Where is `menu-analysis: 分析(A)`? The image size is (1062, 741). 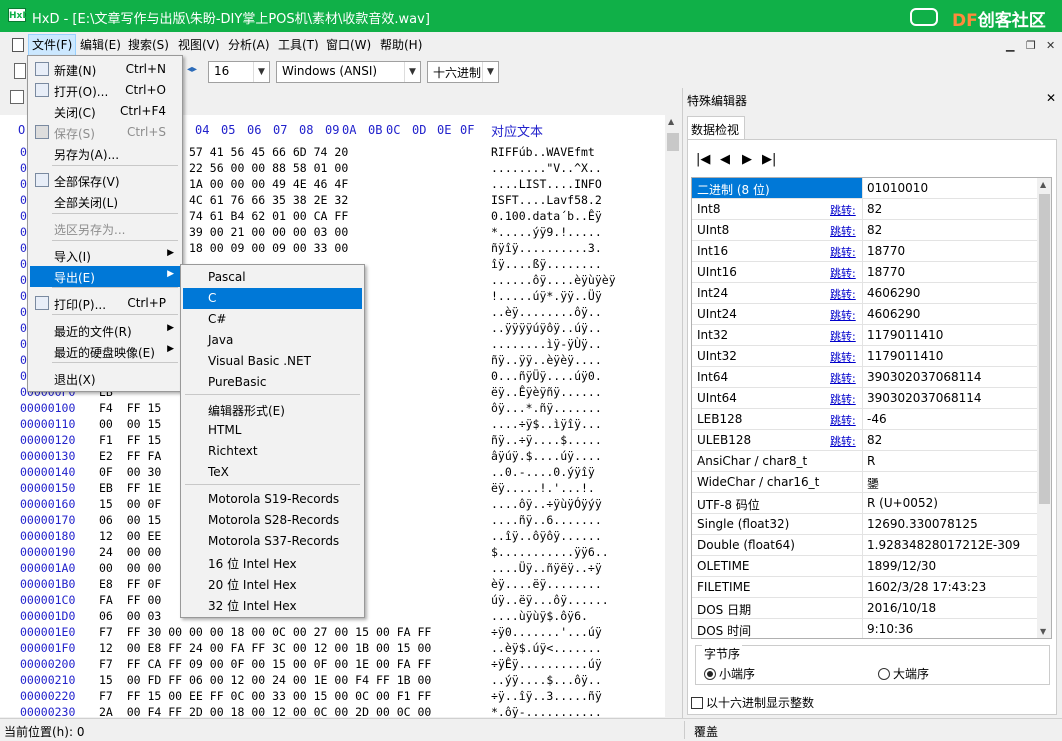 menu-analysis: 分析(A) is located at coordinates (249, 45).